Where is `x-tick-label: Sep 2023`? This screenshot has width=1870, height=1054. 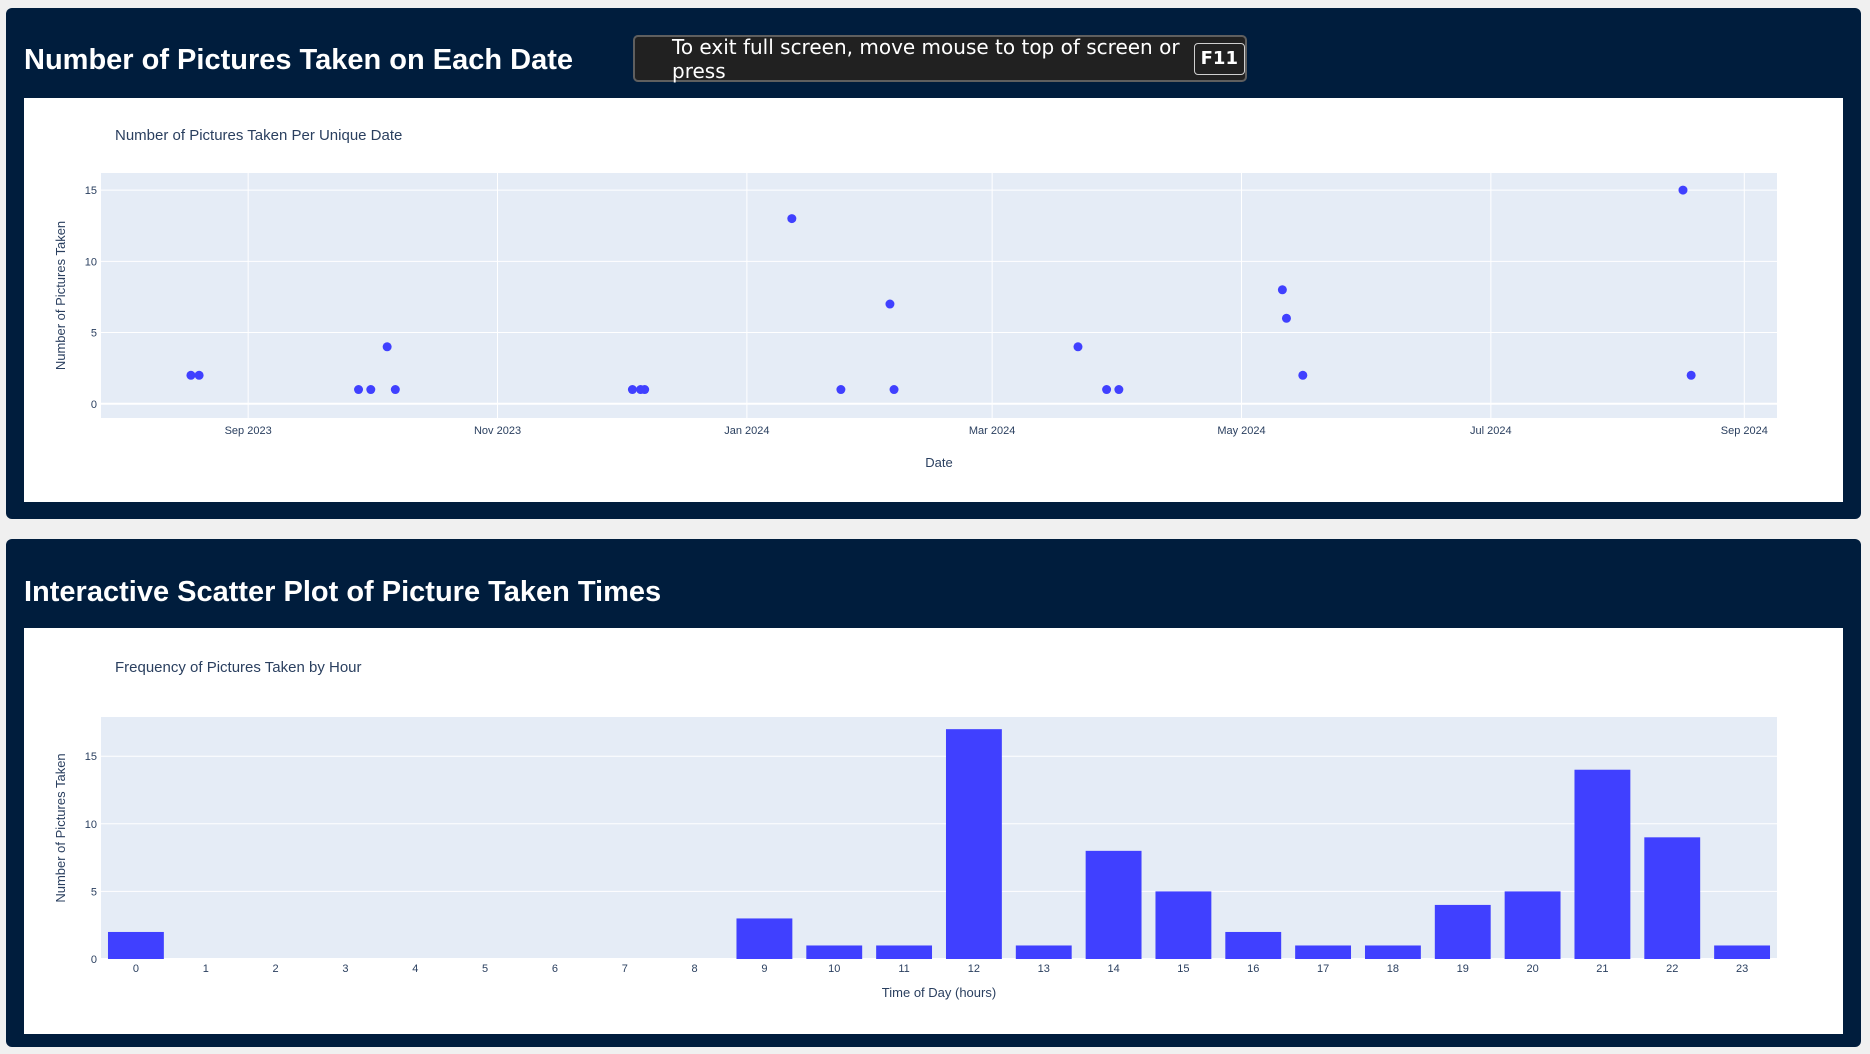 x-tick-label: Sep 2023 is located at coordinates (248, 431).